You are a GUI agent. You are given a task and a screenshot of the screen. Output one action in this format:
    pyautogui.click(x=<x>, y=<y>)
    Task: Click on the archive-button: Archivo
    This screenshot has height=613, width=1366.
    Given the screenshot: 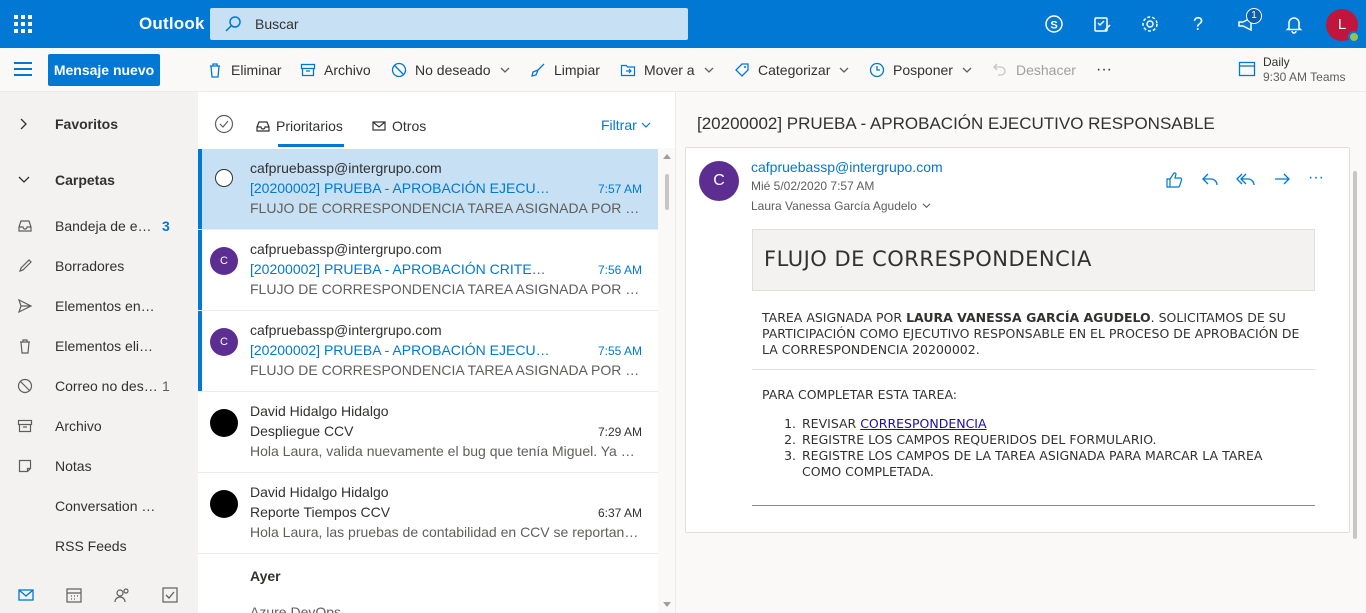 What is the action you would take?
    pyautogui.click(x=335, y=70)
    